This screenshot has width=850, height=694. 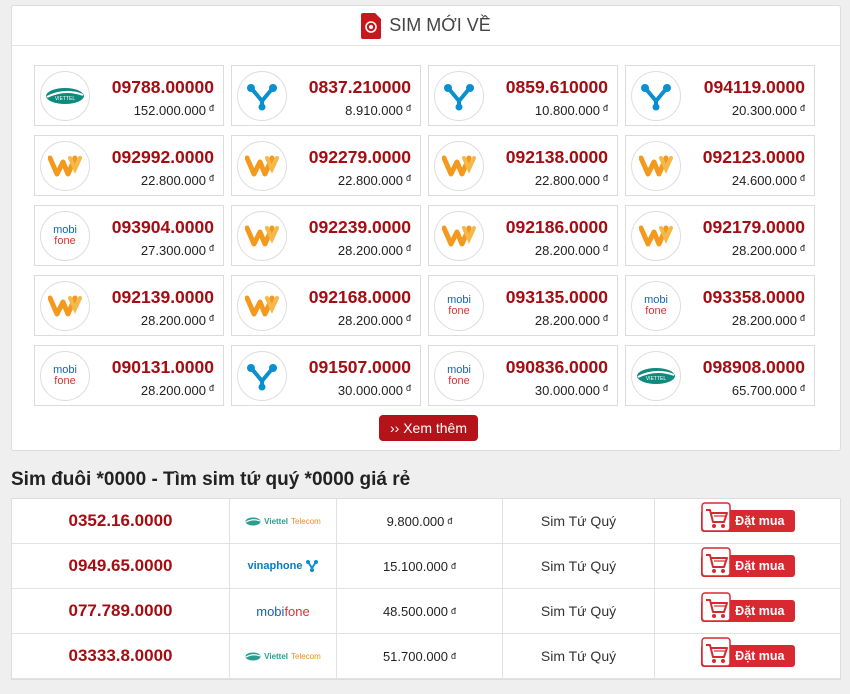 I want to click on row-sim-number: 0949.65.0000, so click(x=121, y=566).